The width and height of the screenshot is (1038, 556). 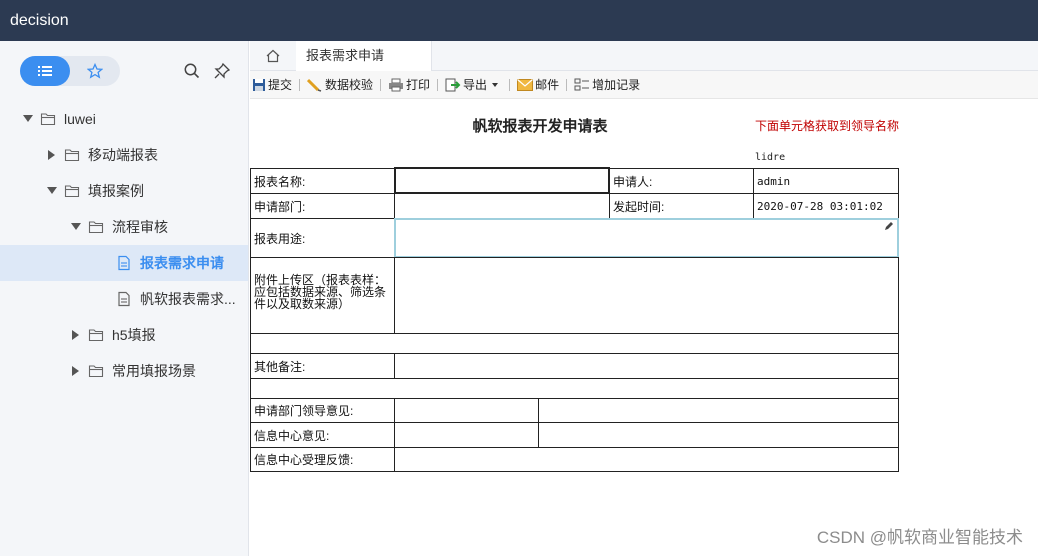 I want to click on leader-note: 下面单元格获取到领导名称, so click(x=827, y=126).